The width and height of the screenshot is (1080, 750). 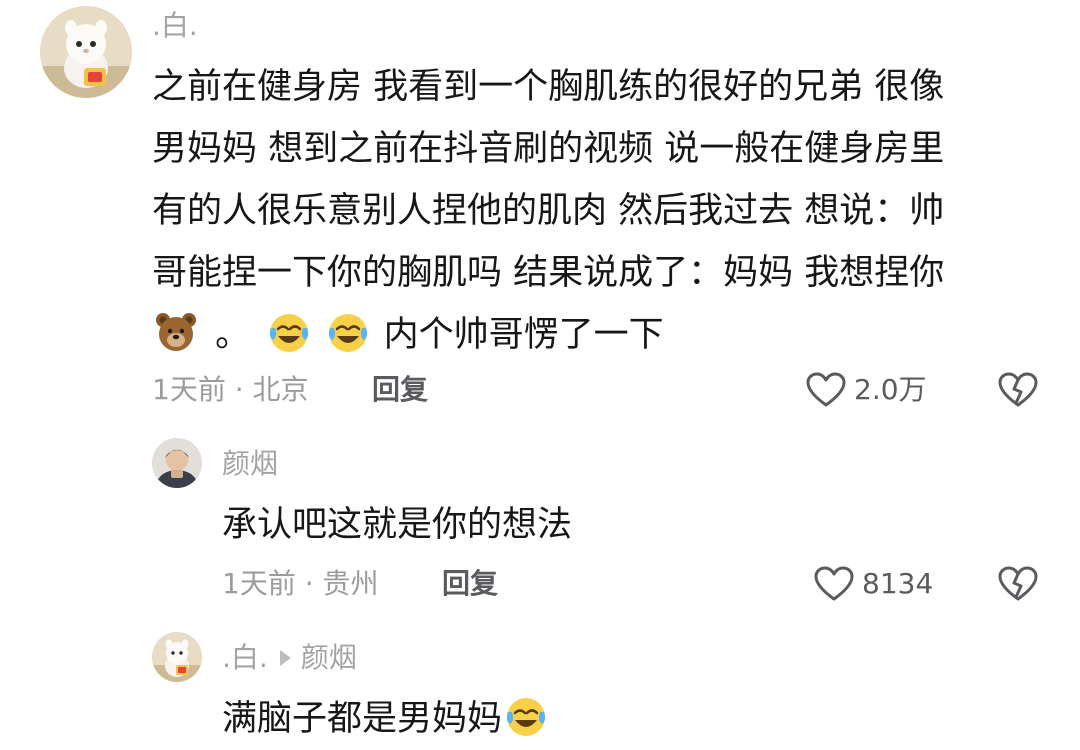 What do you see at coordinates (177, 463) in the screenshot?
I see `avatar-user-yanyan` at bounding box center [177, 463].